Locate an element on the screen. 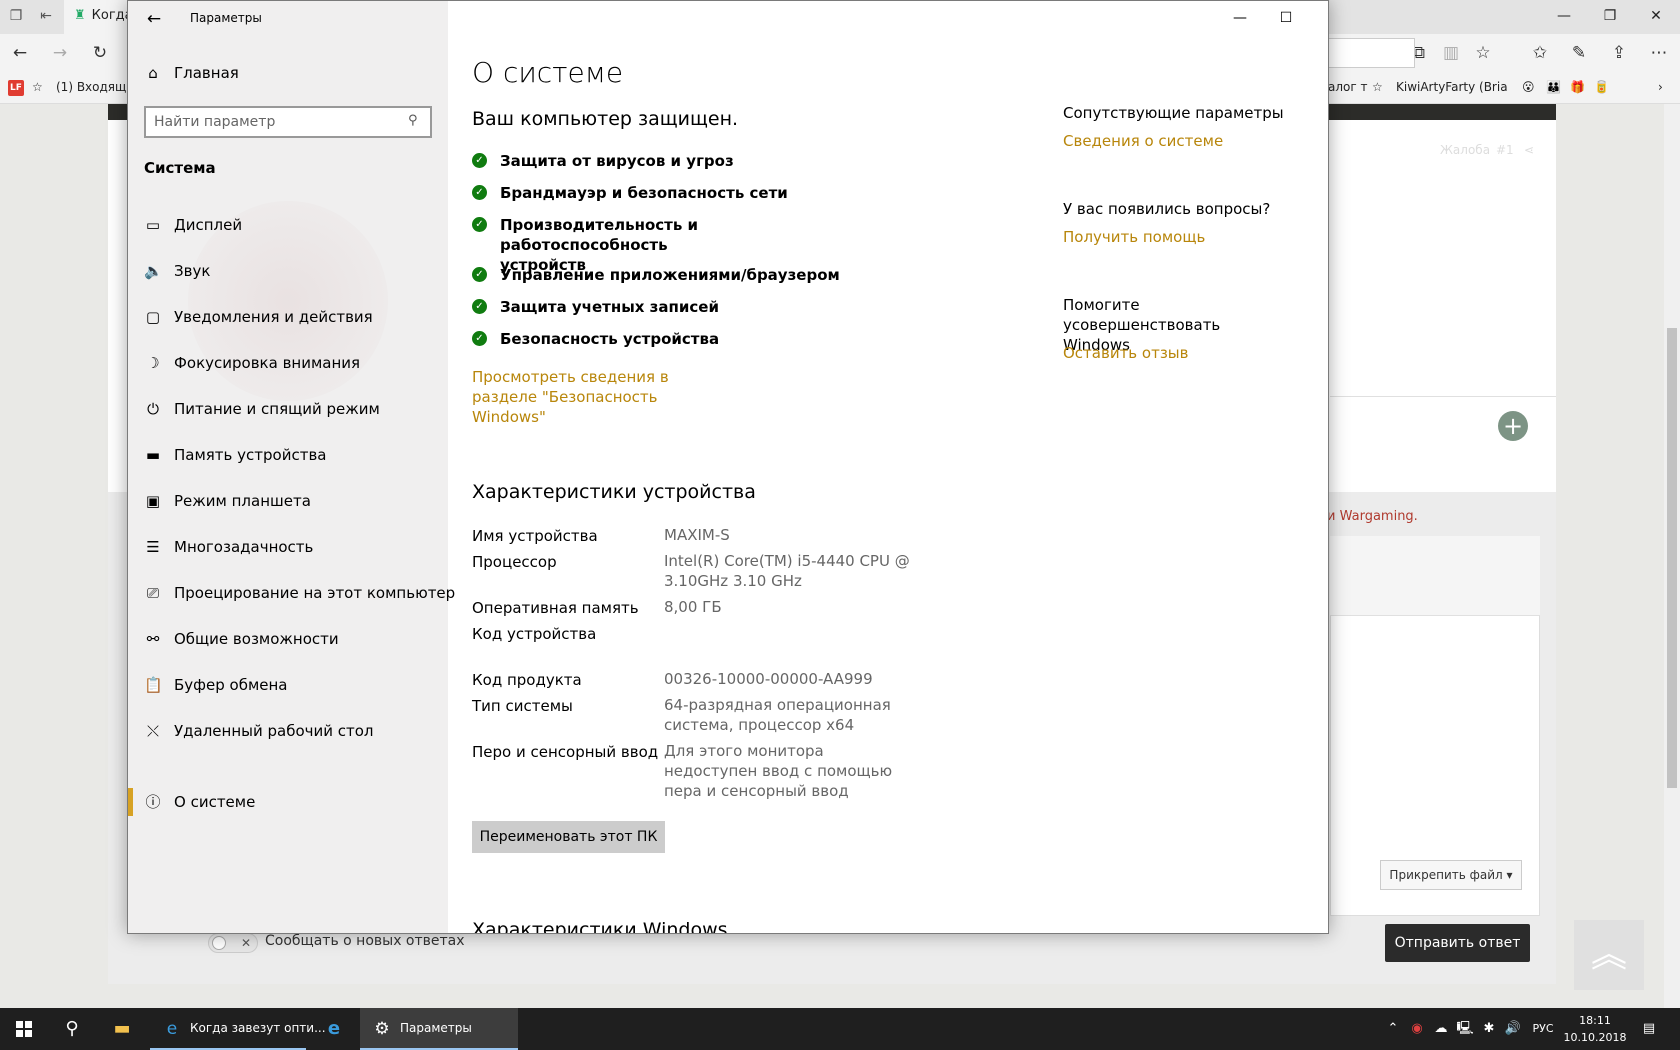 This screenshot has height=1050, width=1680. clock-date: 10.10.2018 is located at coordinates (1595, 1037).